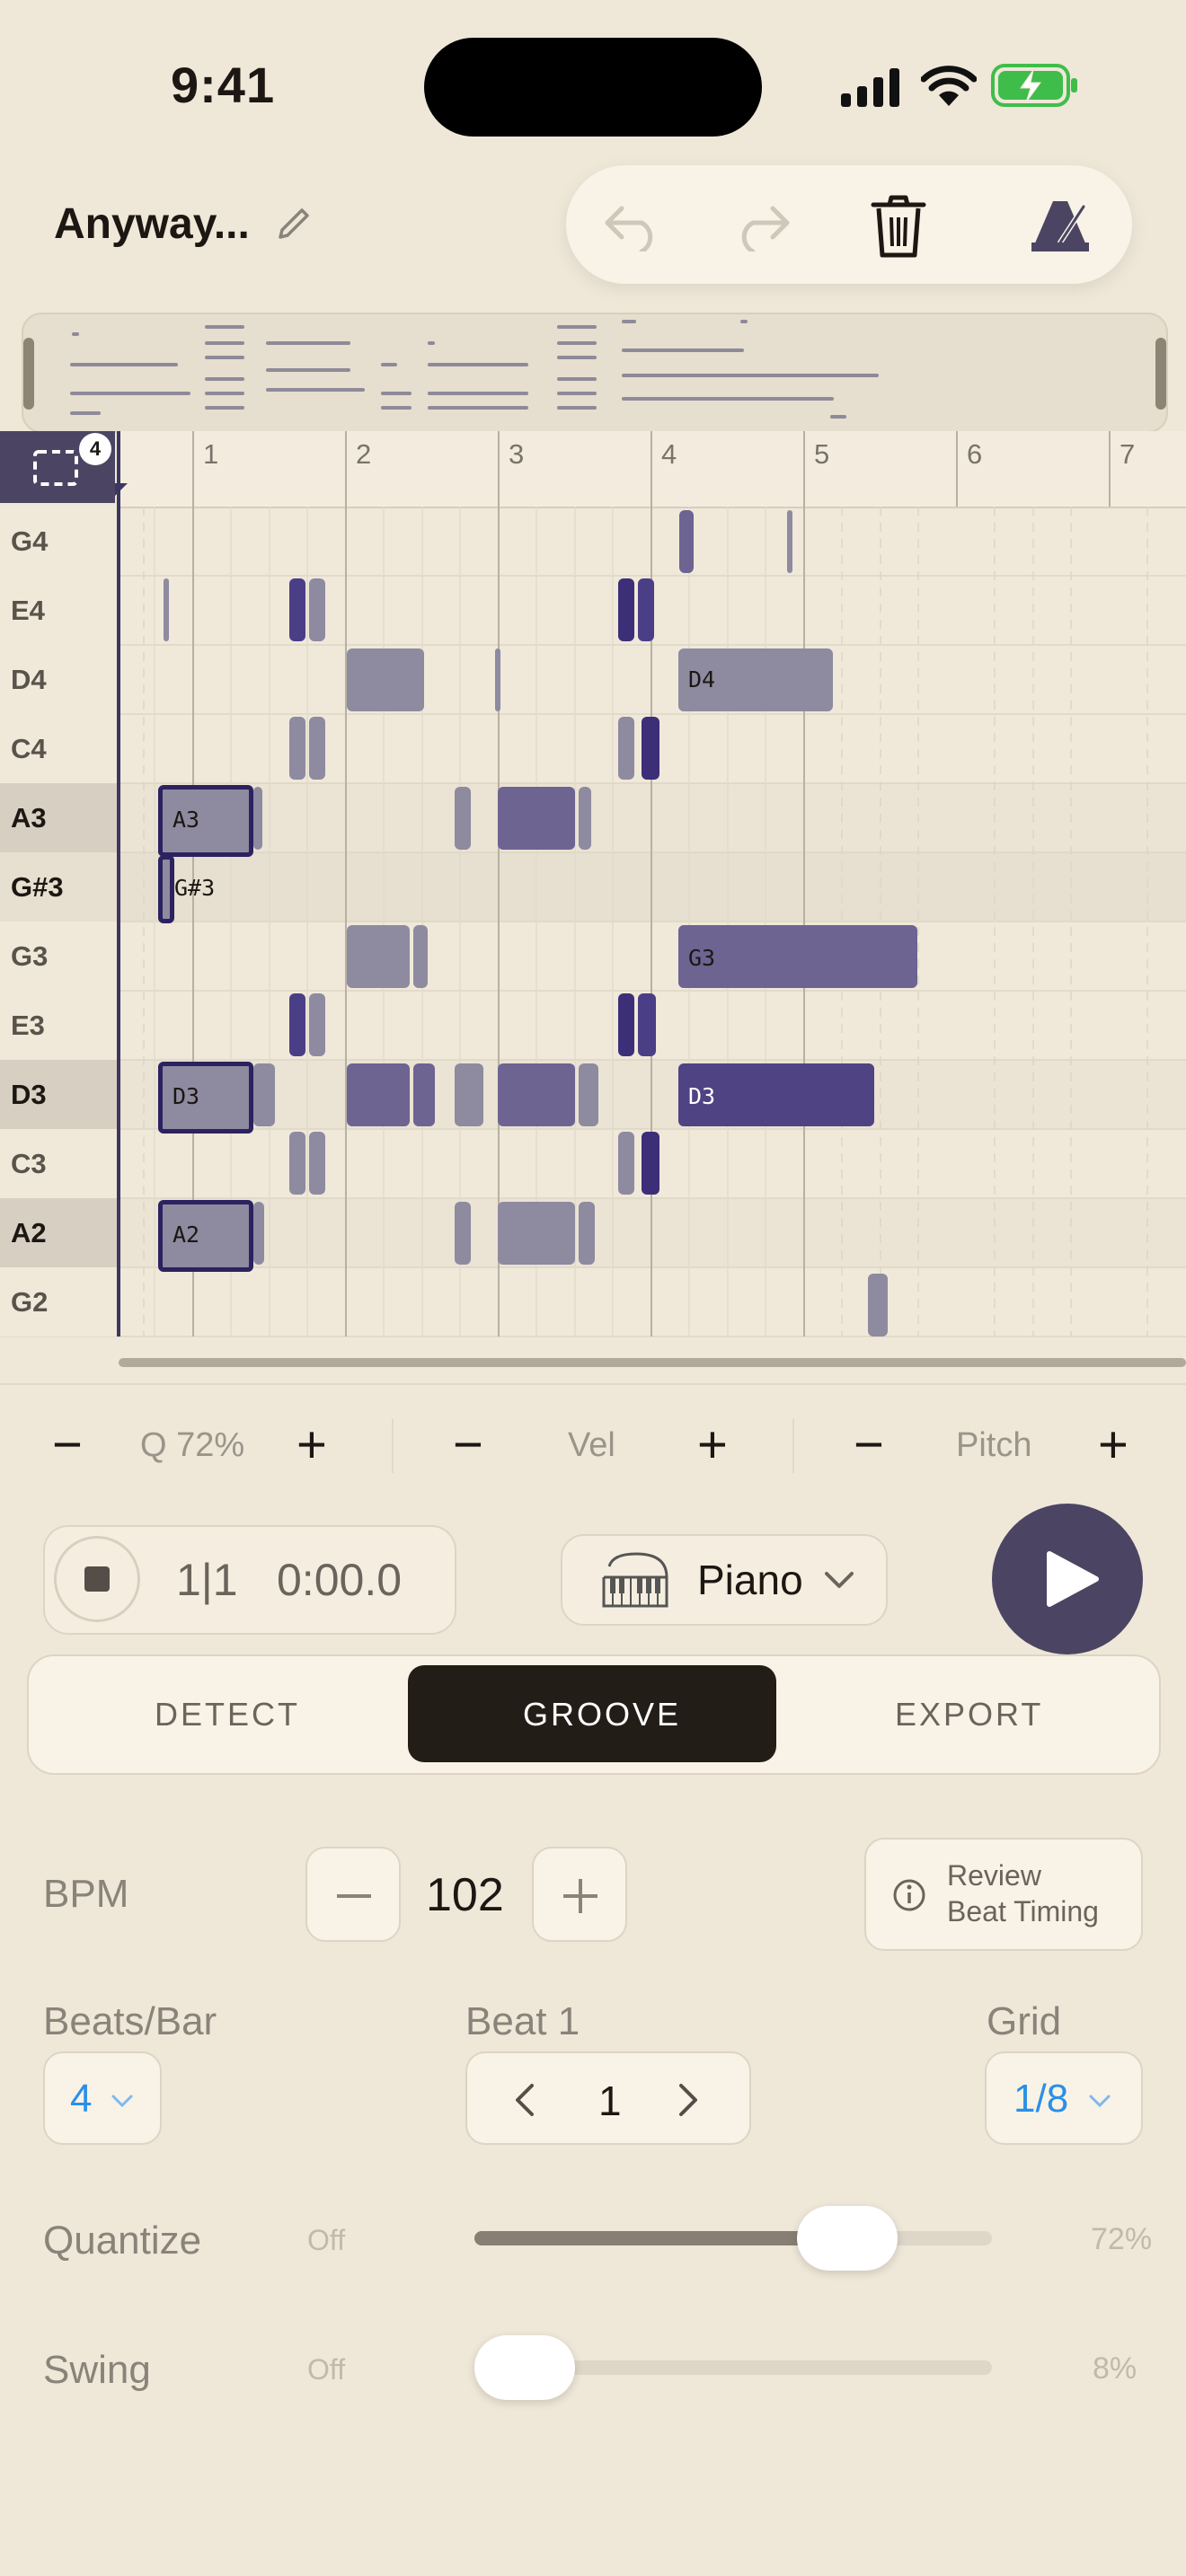 The height and width of the screenshot is (2576, 1186). What do you see at coordinates (58, 679) in the screenshot?
I see `key-label: D4` at bounding box center [58, 679].